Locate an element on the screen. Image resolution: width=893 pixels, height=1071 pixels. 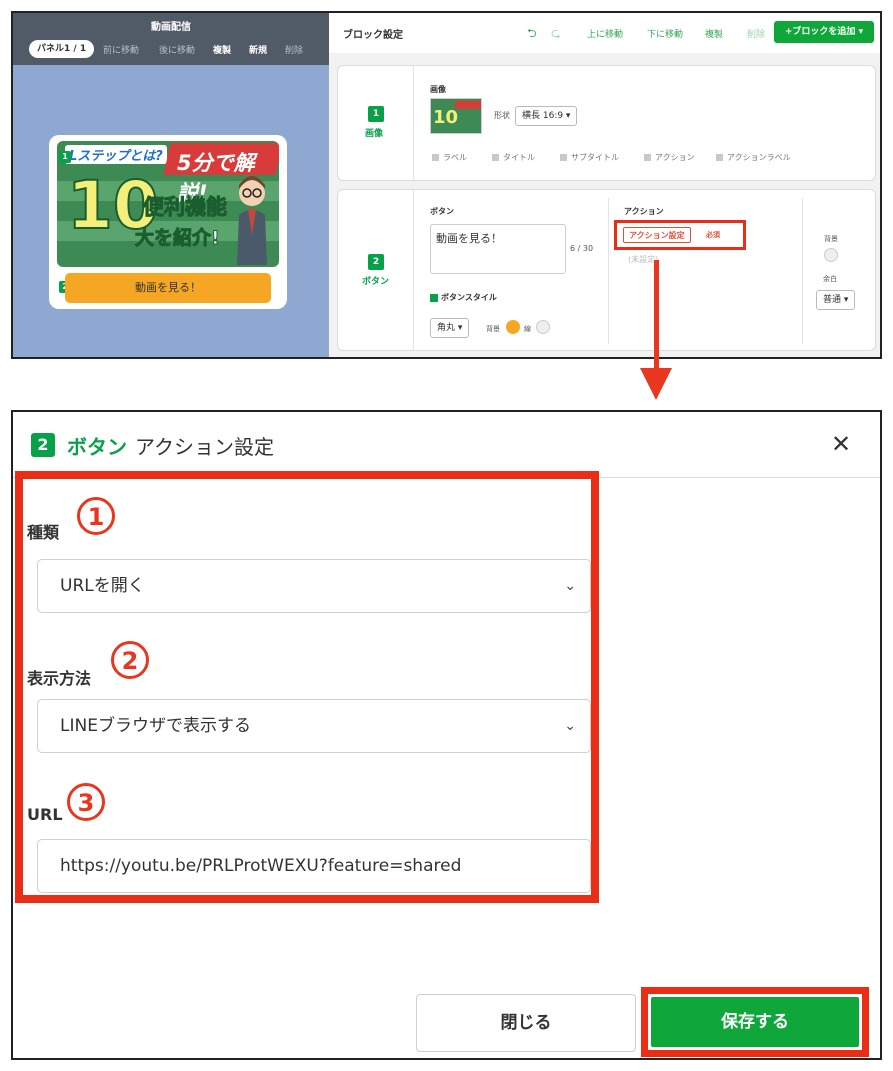
image-thumbnail: 10 is located at coordinates (456, 116).